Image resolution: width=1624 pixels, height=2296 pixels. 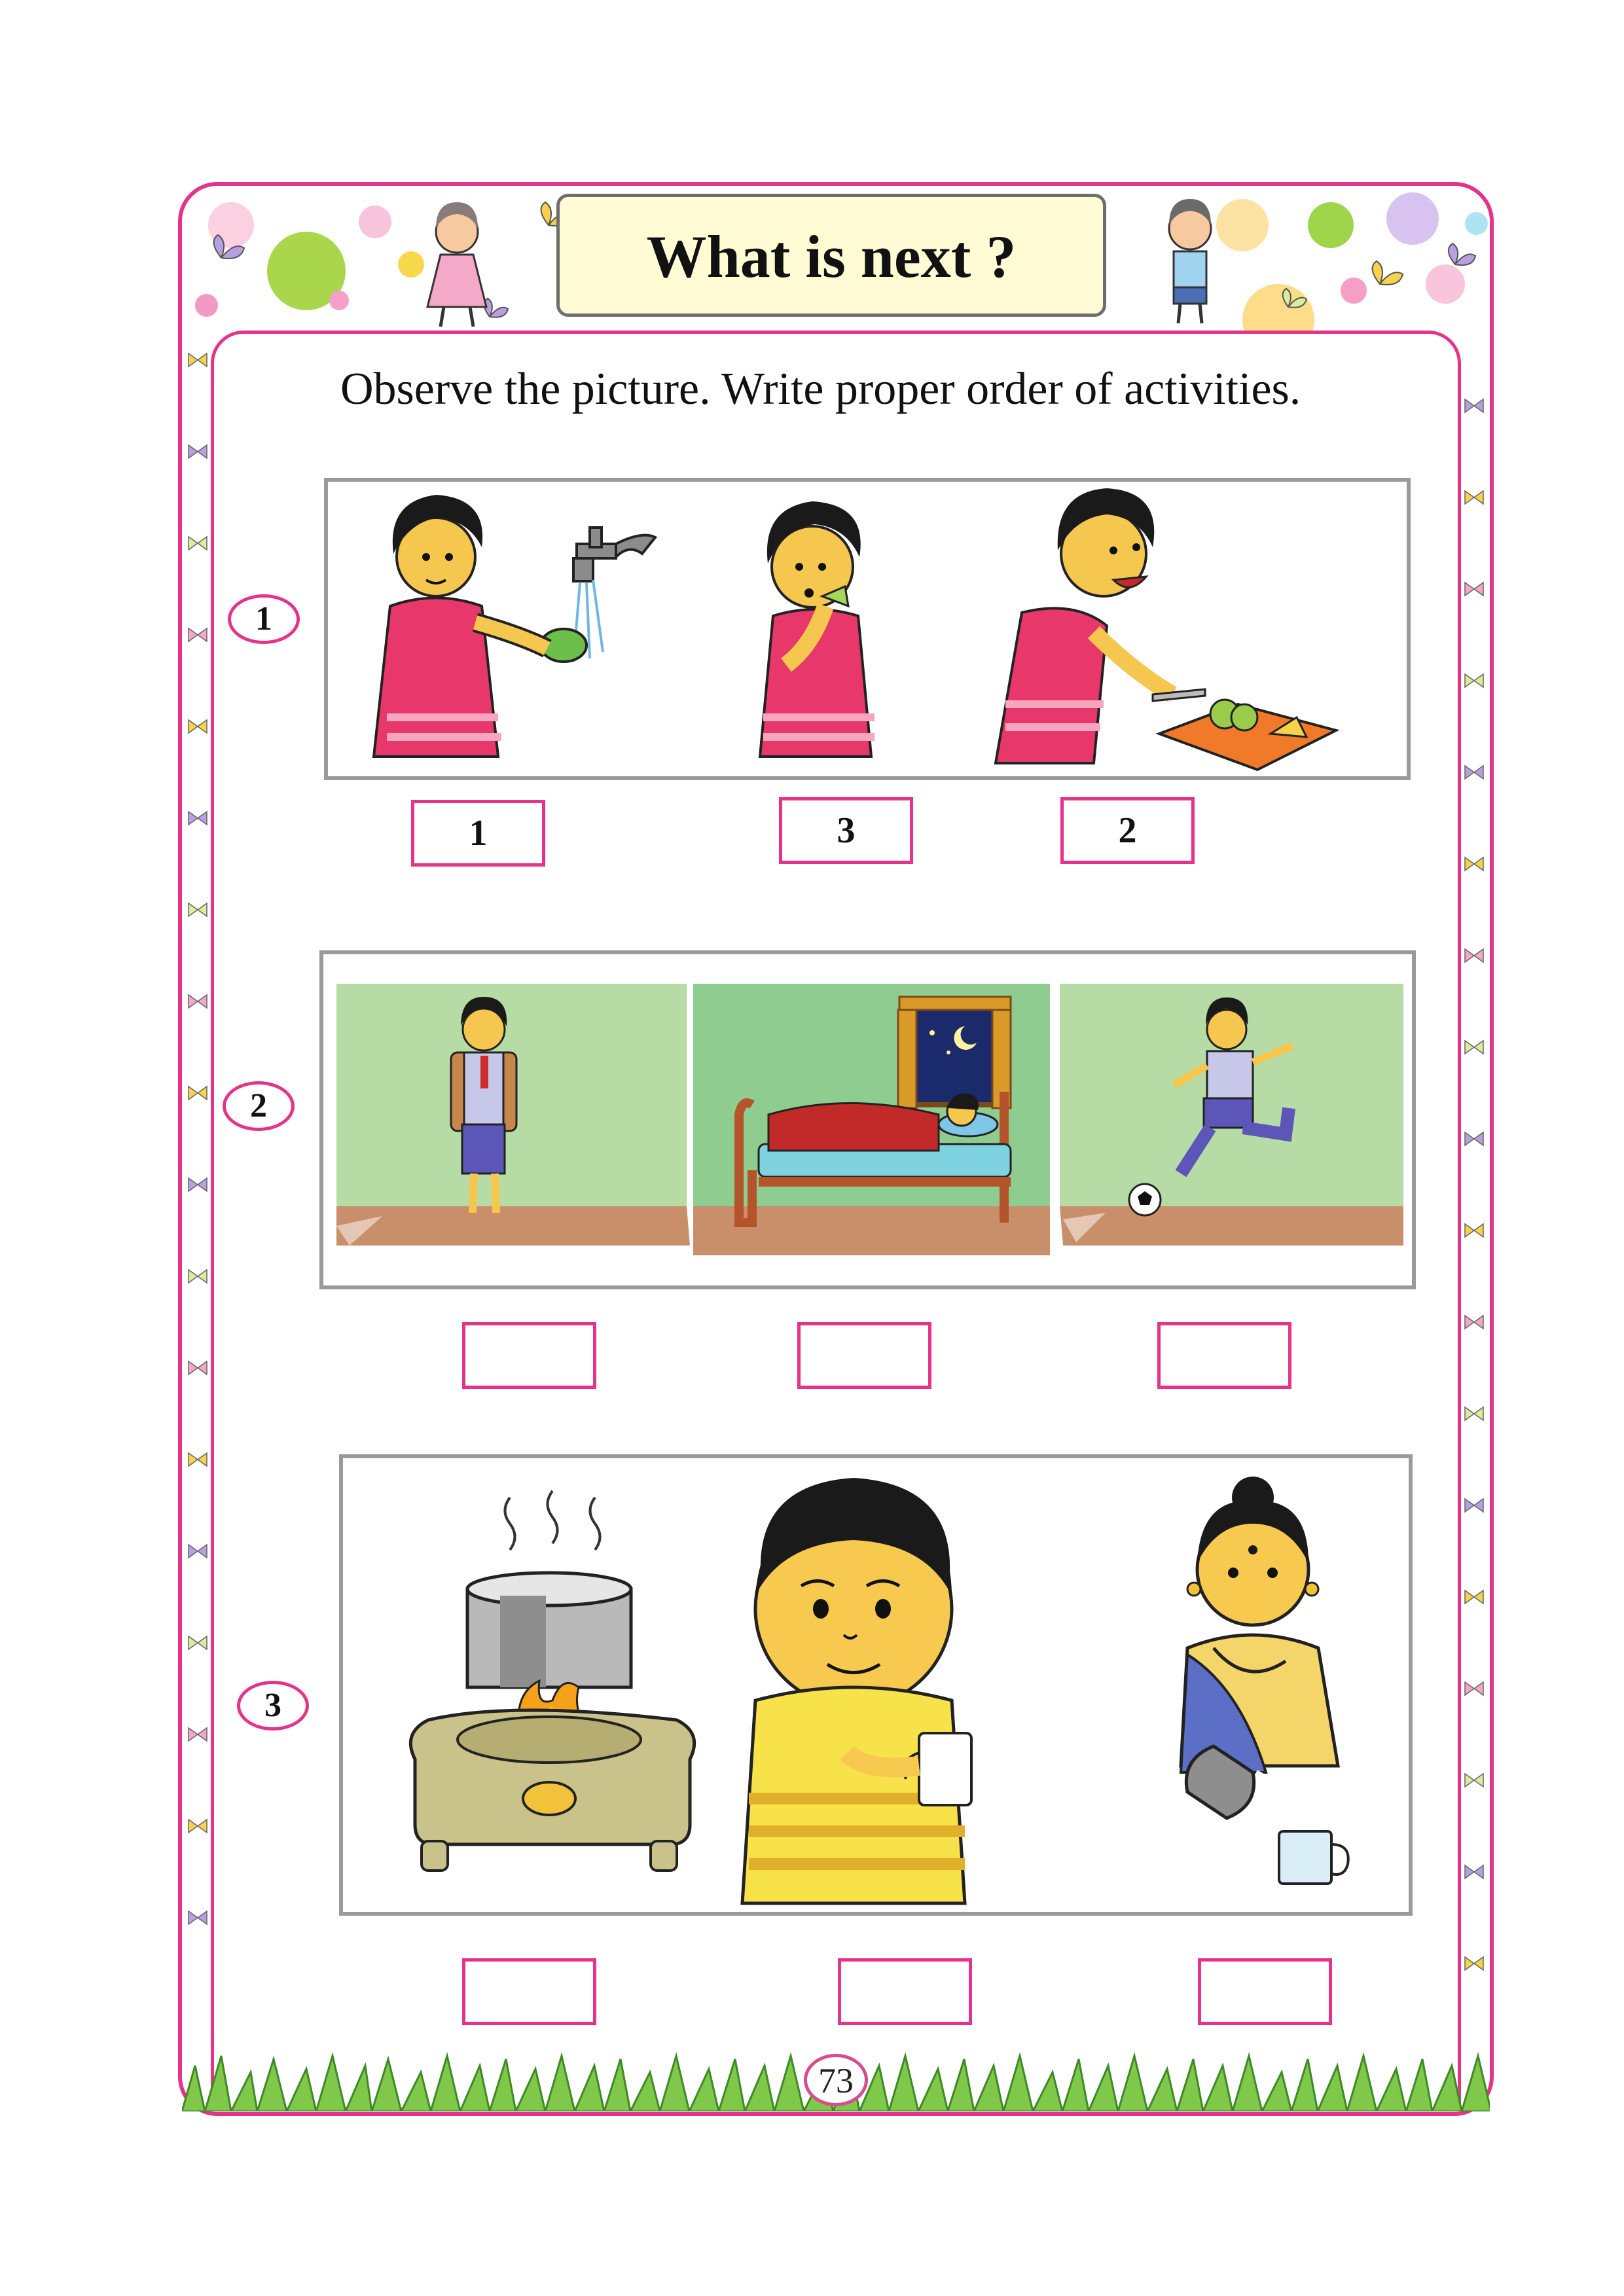 What do you see at coordinates (1167, 630) in the screenshot?
I see `boy-cutting-fruit-illustration` at bounding box center [1167, 630].